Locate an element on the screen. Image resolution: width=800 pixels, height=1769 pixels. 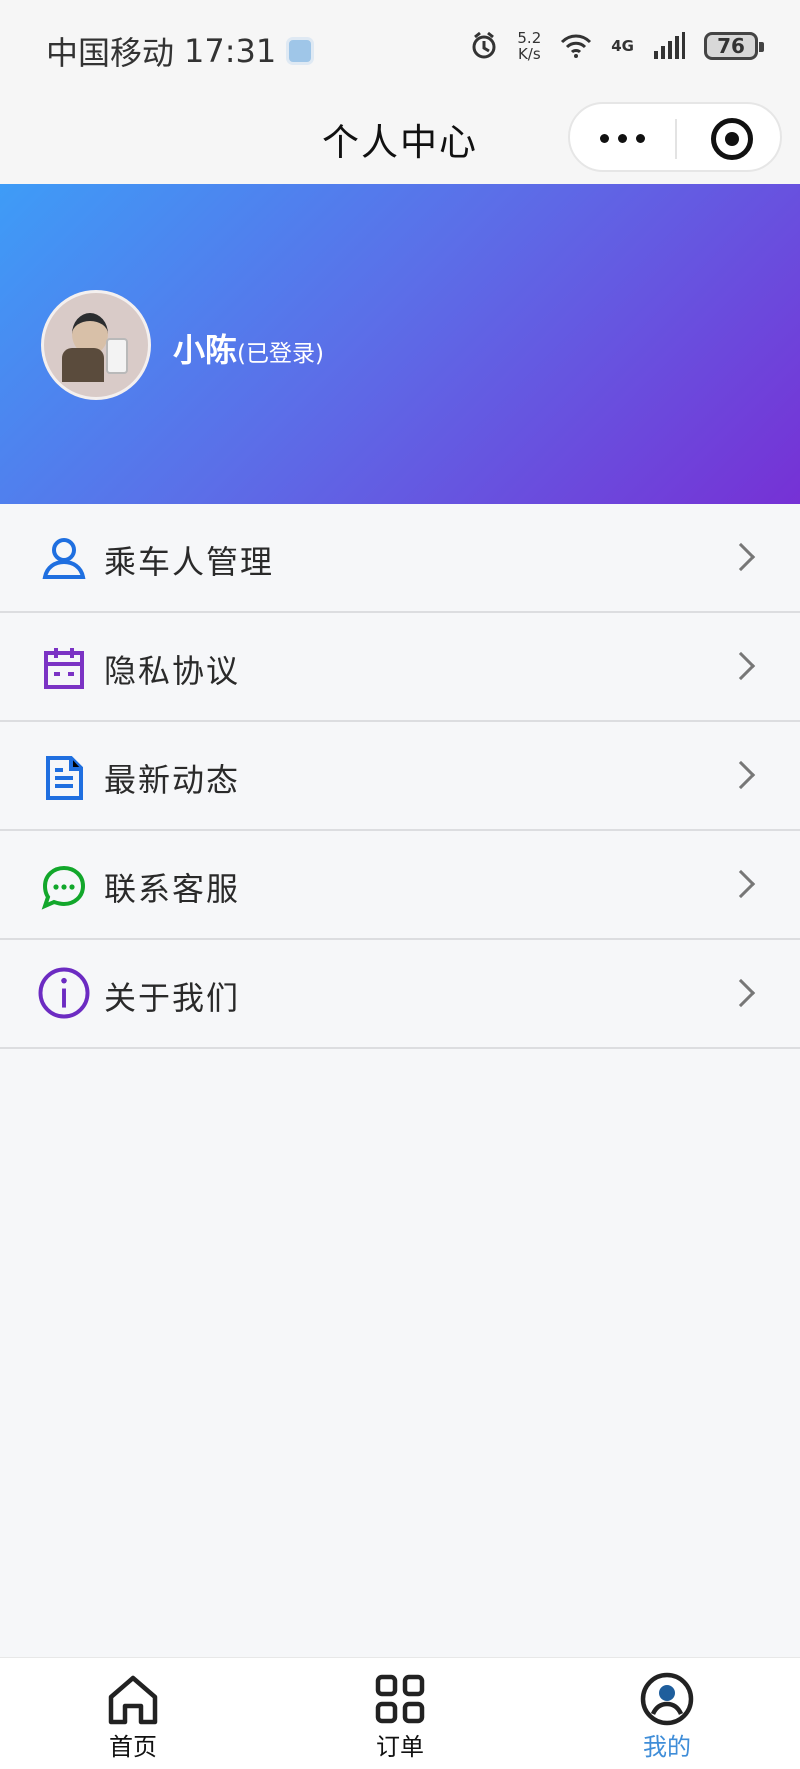
menu-item-latest-news: 最新动态 is located at coordinates (400, 776).